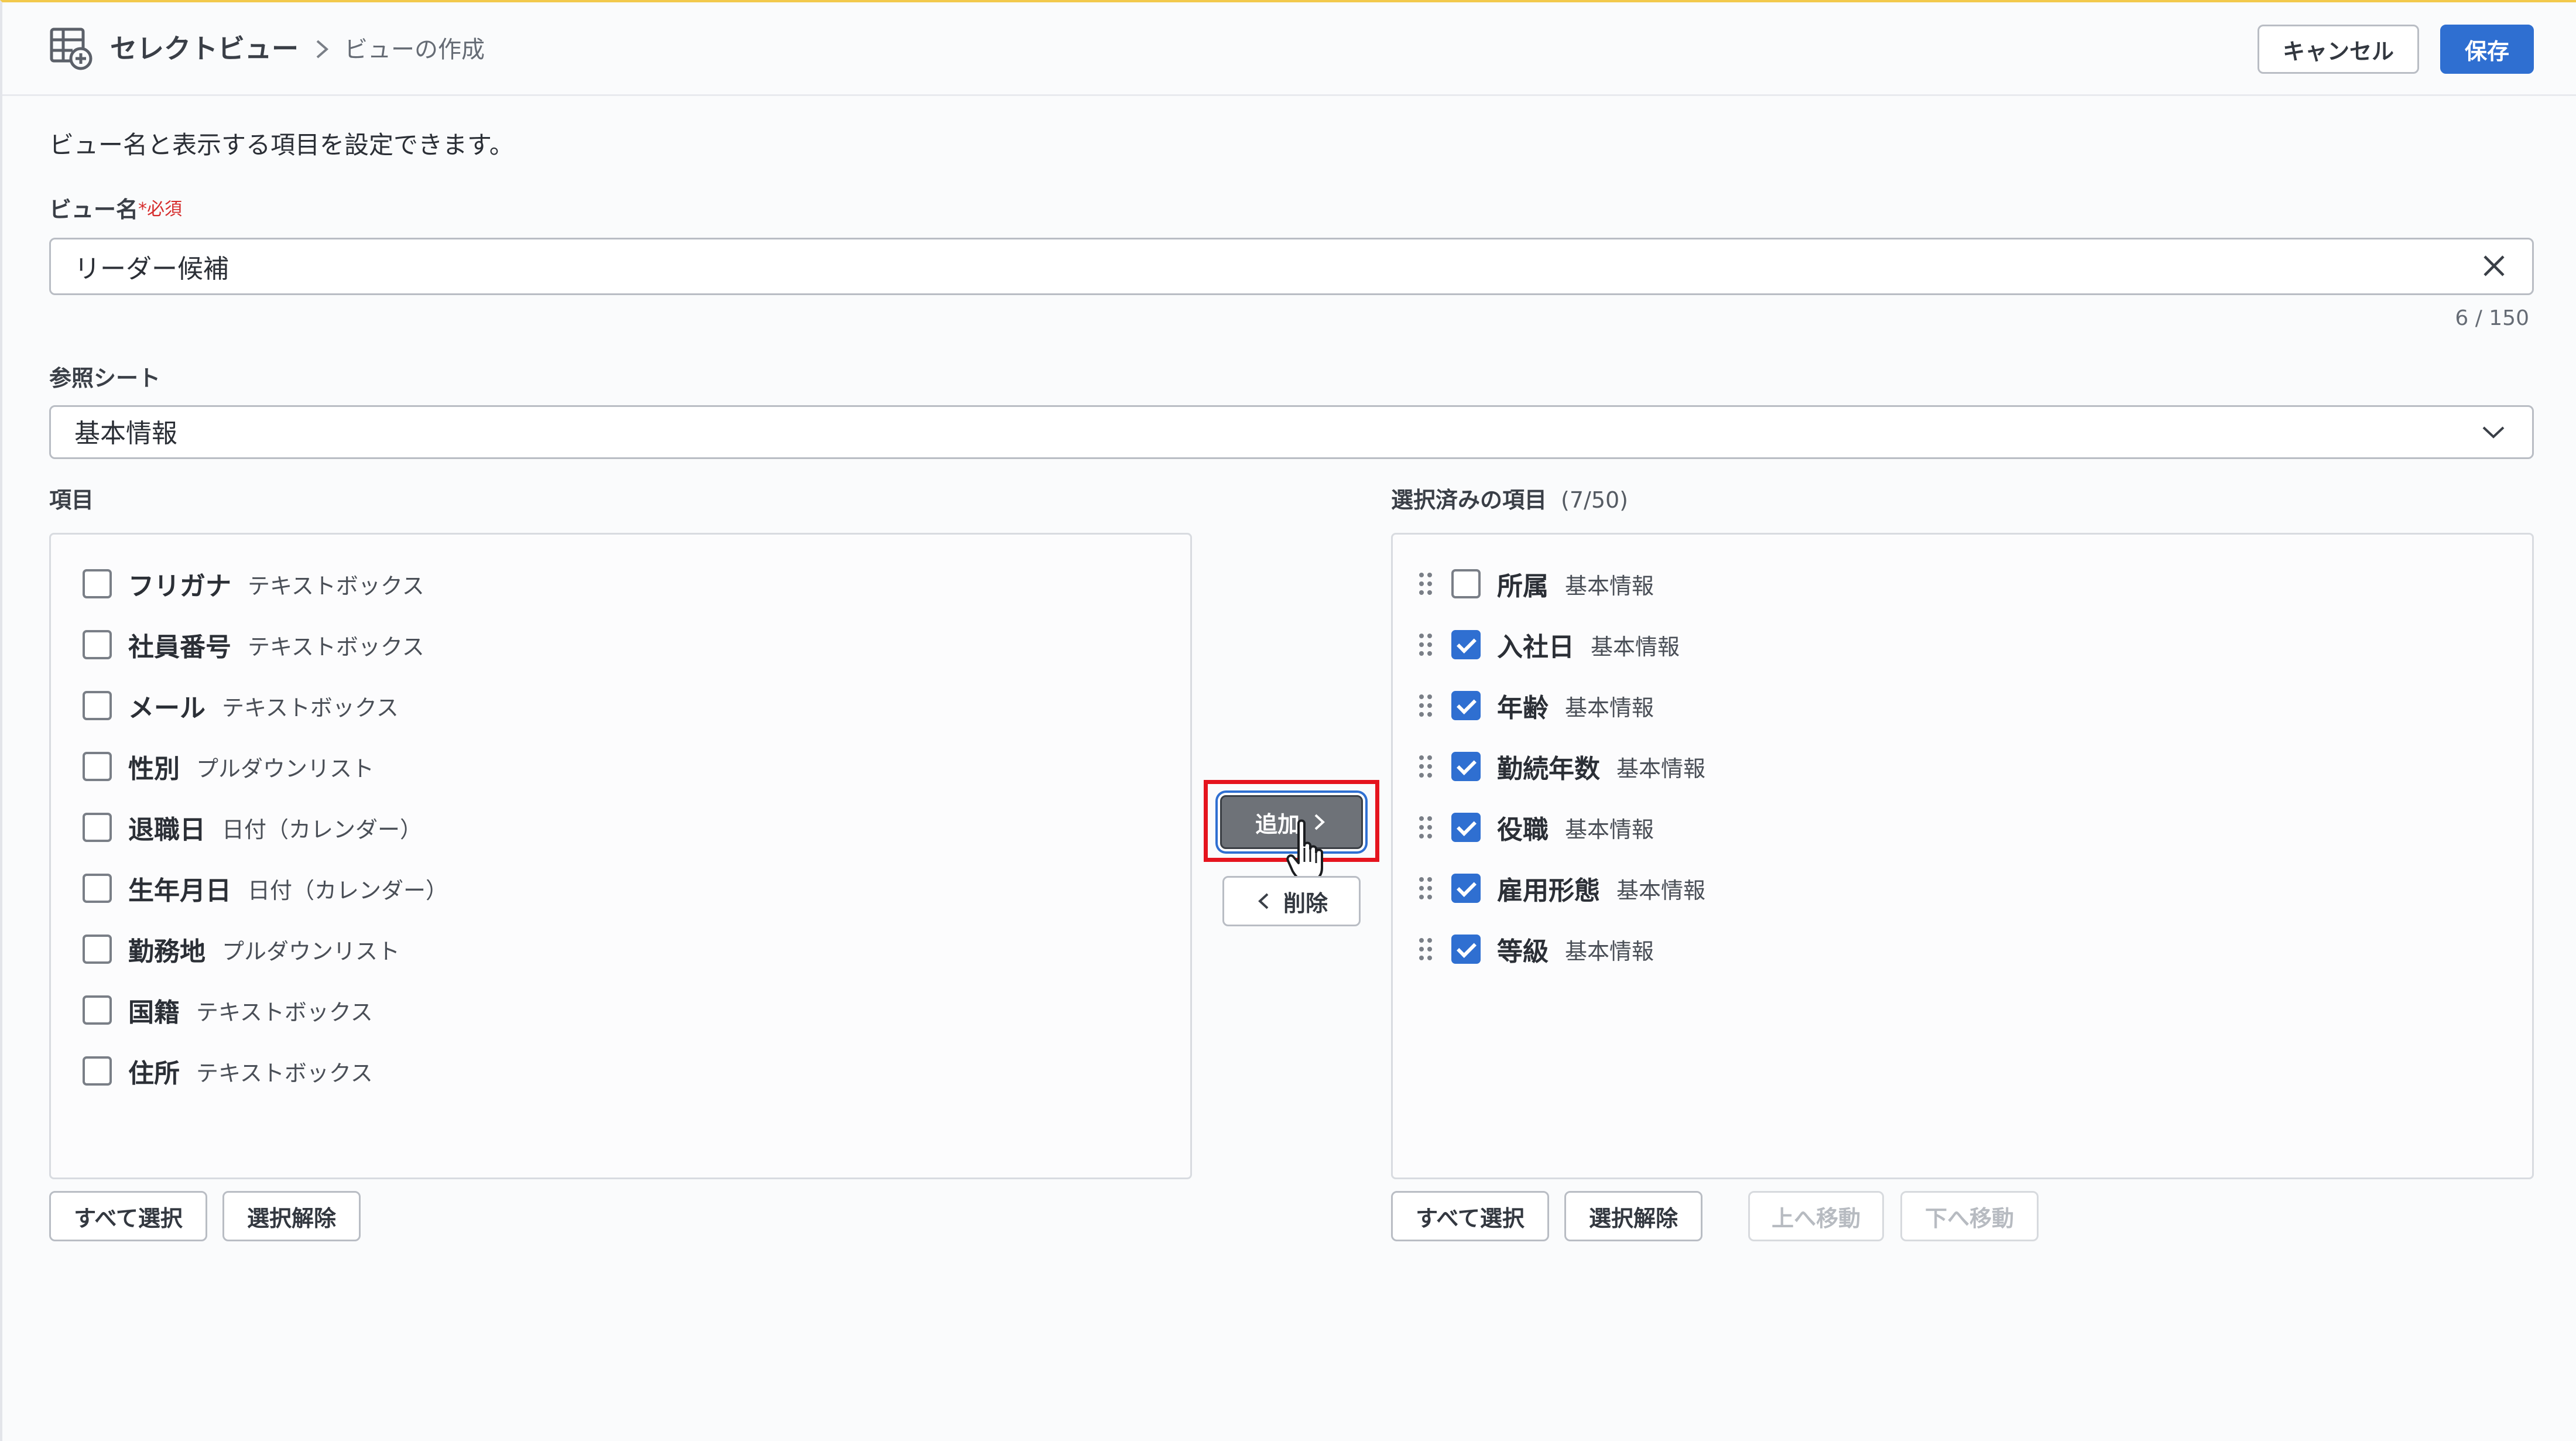  Describe the element at coordinates (1469, 500) in the screenshot. I see `selected-items-title: 選択済みの項目` at that location.